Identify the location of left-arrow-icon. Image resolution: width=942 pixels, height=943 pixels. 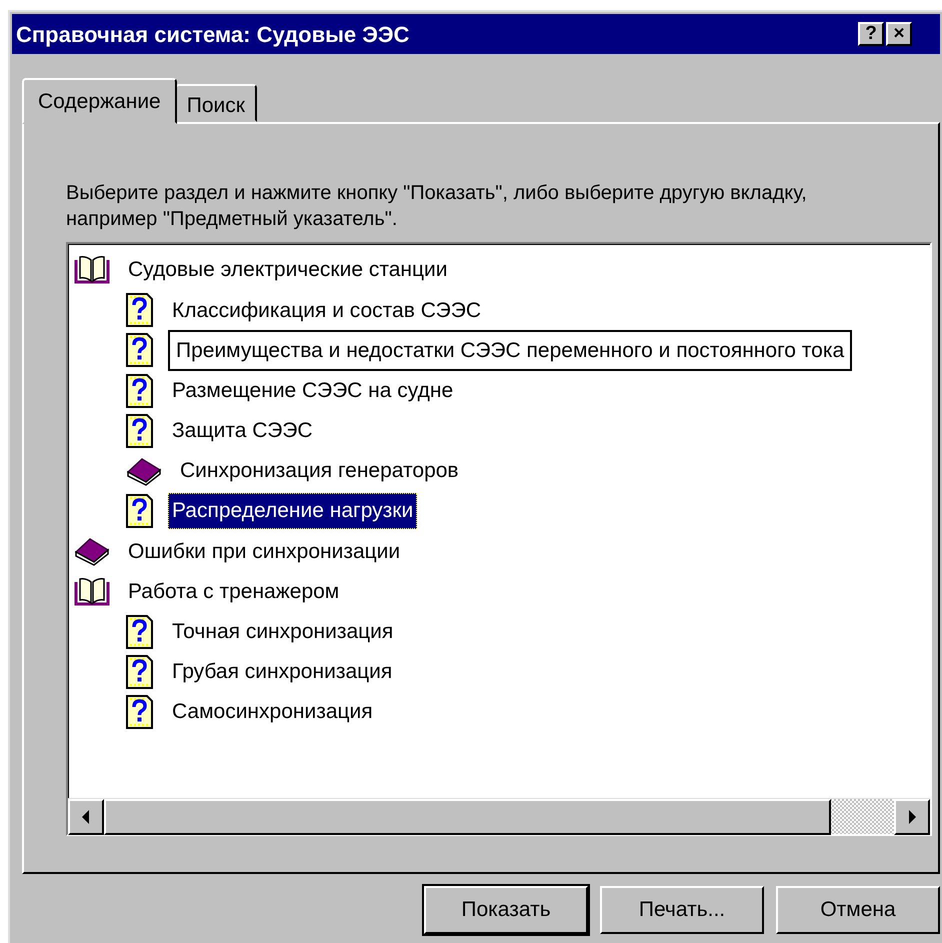
(86, 817).